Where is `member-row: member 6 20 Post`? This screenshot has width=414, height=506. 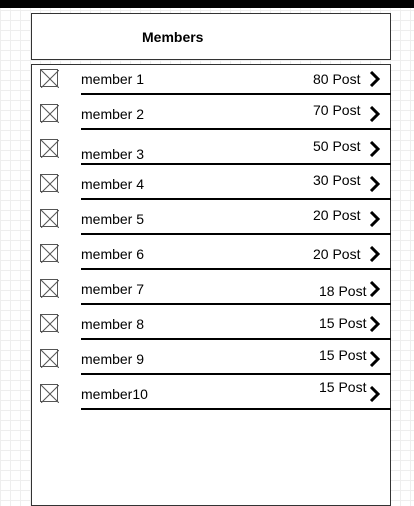 member-row: member 6 20 Post is located at coordinates (211, 260).